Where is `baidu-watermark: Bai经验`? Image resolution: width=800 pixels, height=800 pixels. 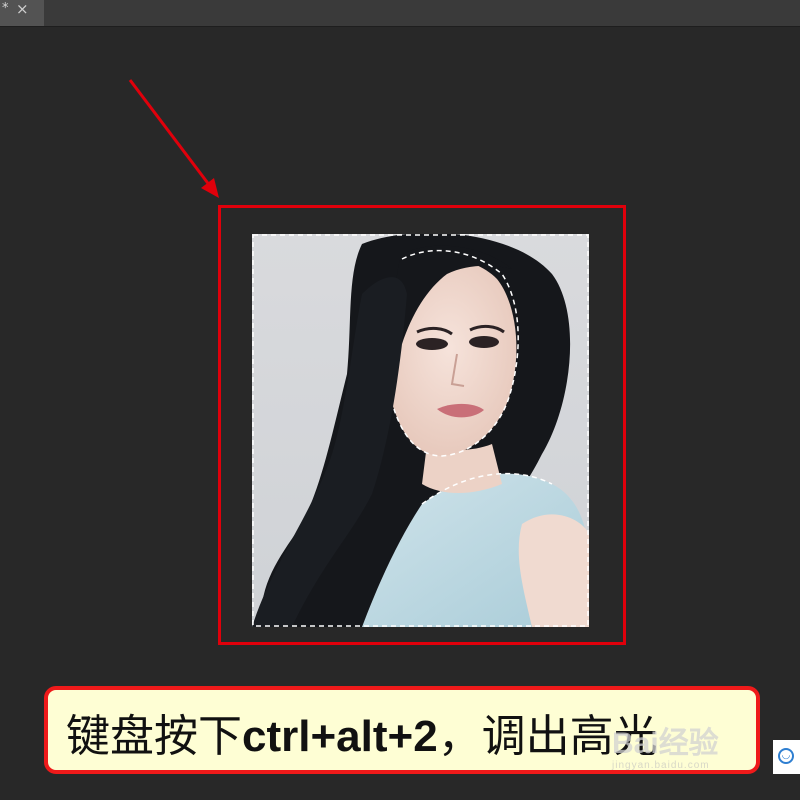
baidu-watermark: Bai经验 is located at coordinates (665, 740).